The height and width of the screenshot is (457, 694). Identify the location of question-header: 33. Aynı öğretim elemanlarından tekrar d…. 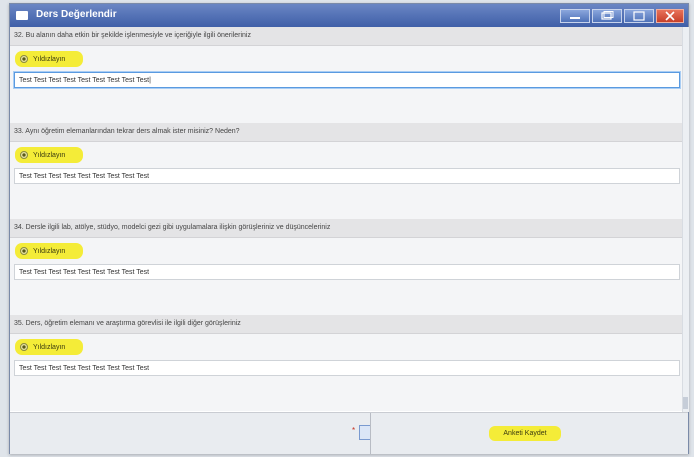
(349, 132).